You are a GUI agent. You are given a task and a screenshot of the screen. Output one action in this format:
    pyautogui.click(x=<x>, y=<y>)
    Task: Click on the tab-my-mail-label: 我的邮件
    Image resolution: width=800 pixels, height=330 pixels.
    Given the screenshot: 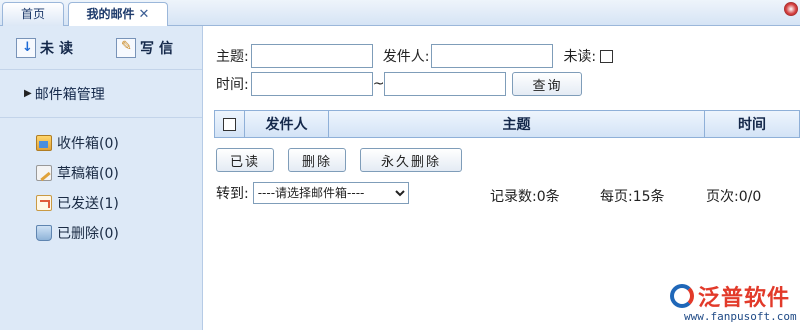 What is the action you would take?
    pyautogui.click(x=110, y=14)
    